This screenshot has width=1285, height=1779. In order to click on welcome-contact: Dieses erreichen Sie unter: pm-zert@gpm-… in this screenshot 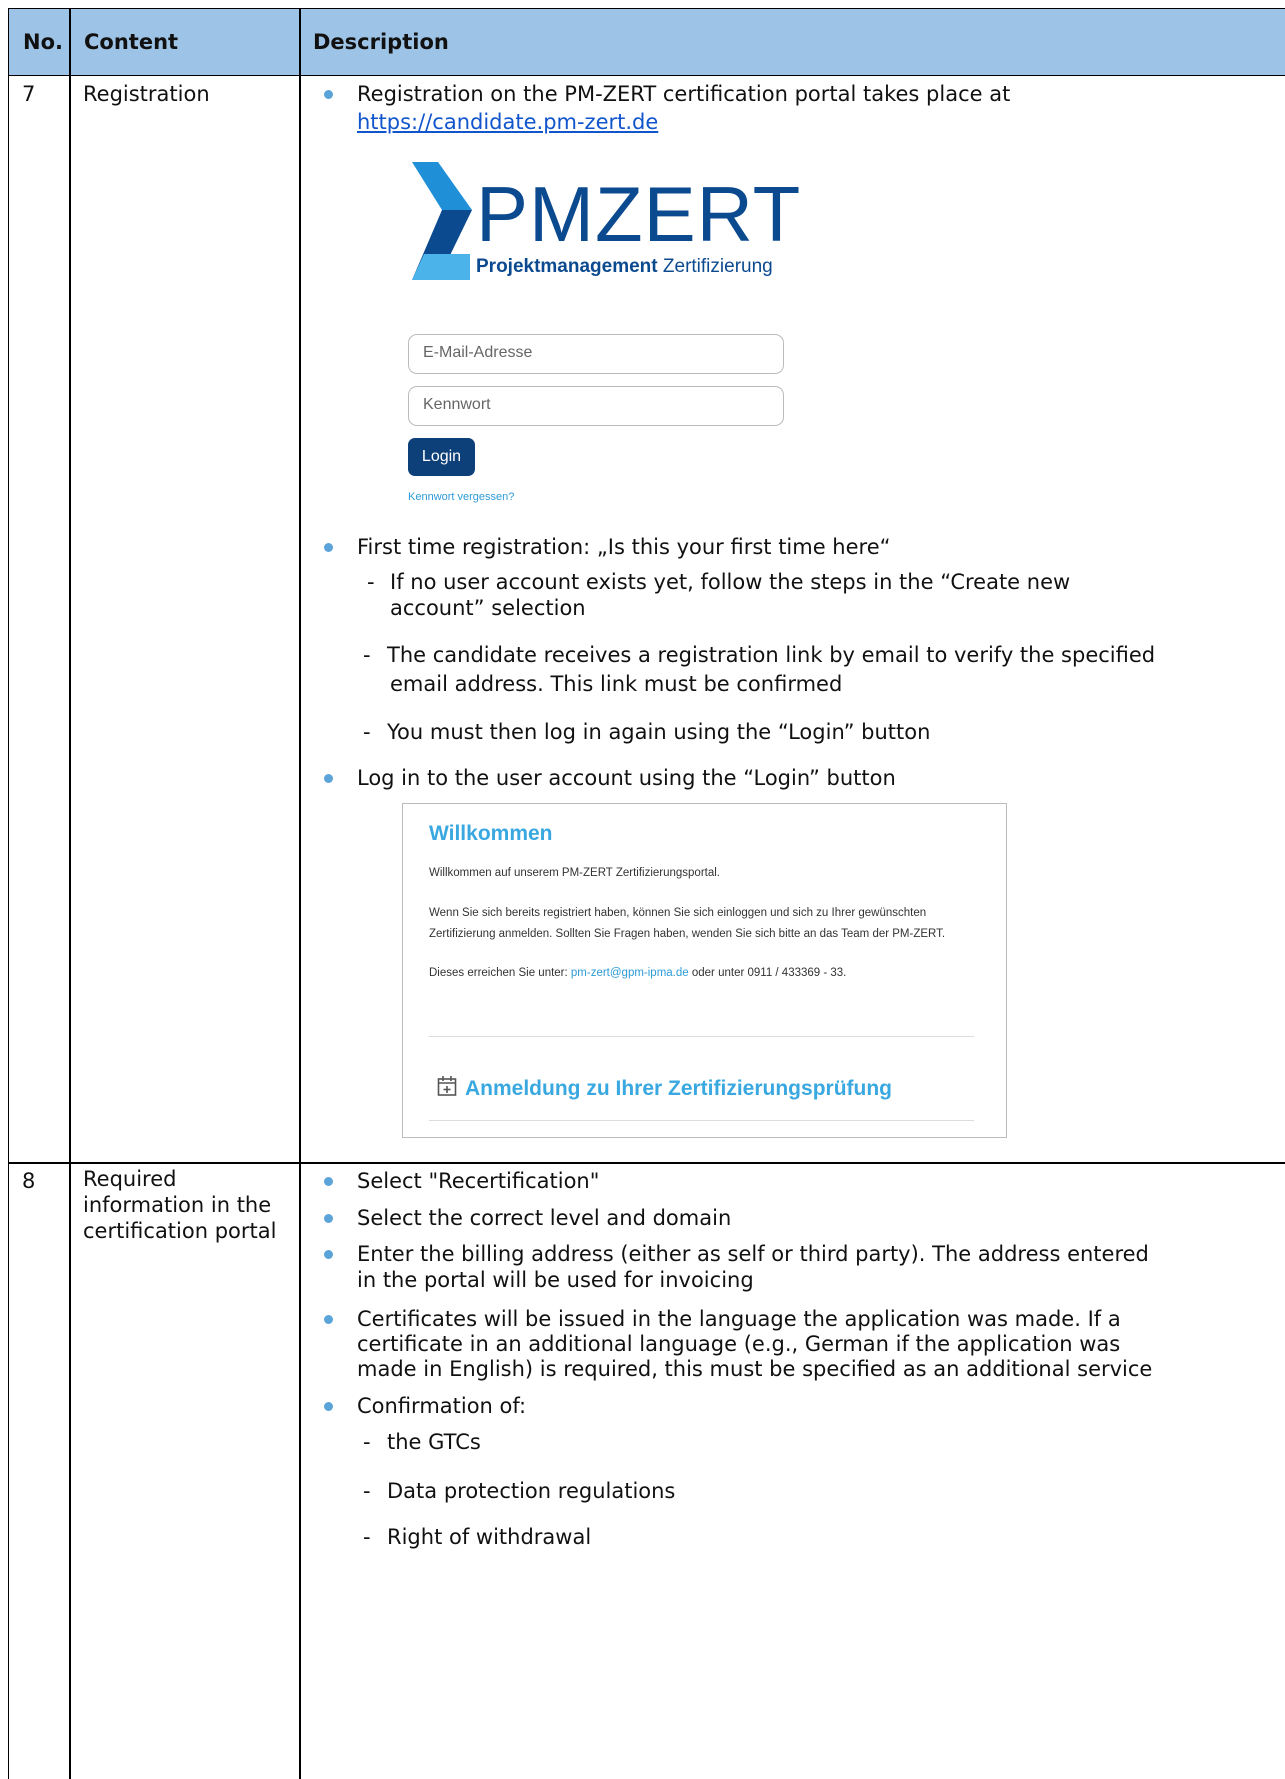, I will do `click(638, 973)`.